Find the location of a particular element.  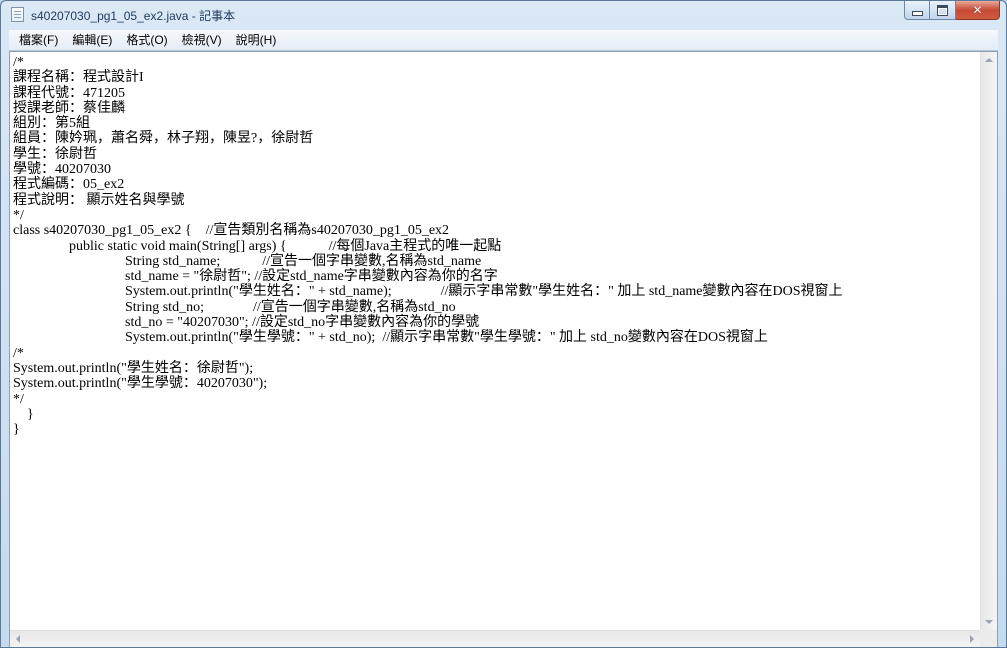

caption-buttons: ✕ is located at coordinates (952, 11).